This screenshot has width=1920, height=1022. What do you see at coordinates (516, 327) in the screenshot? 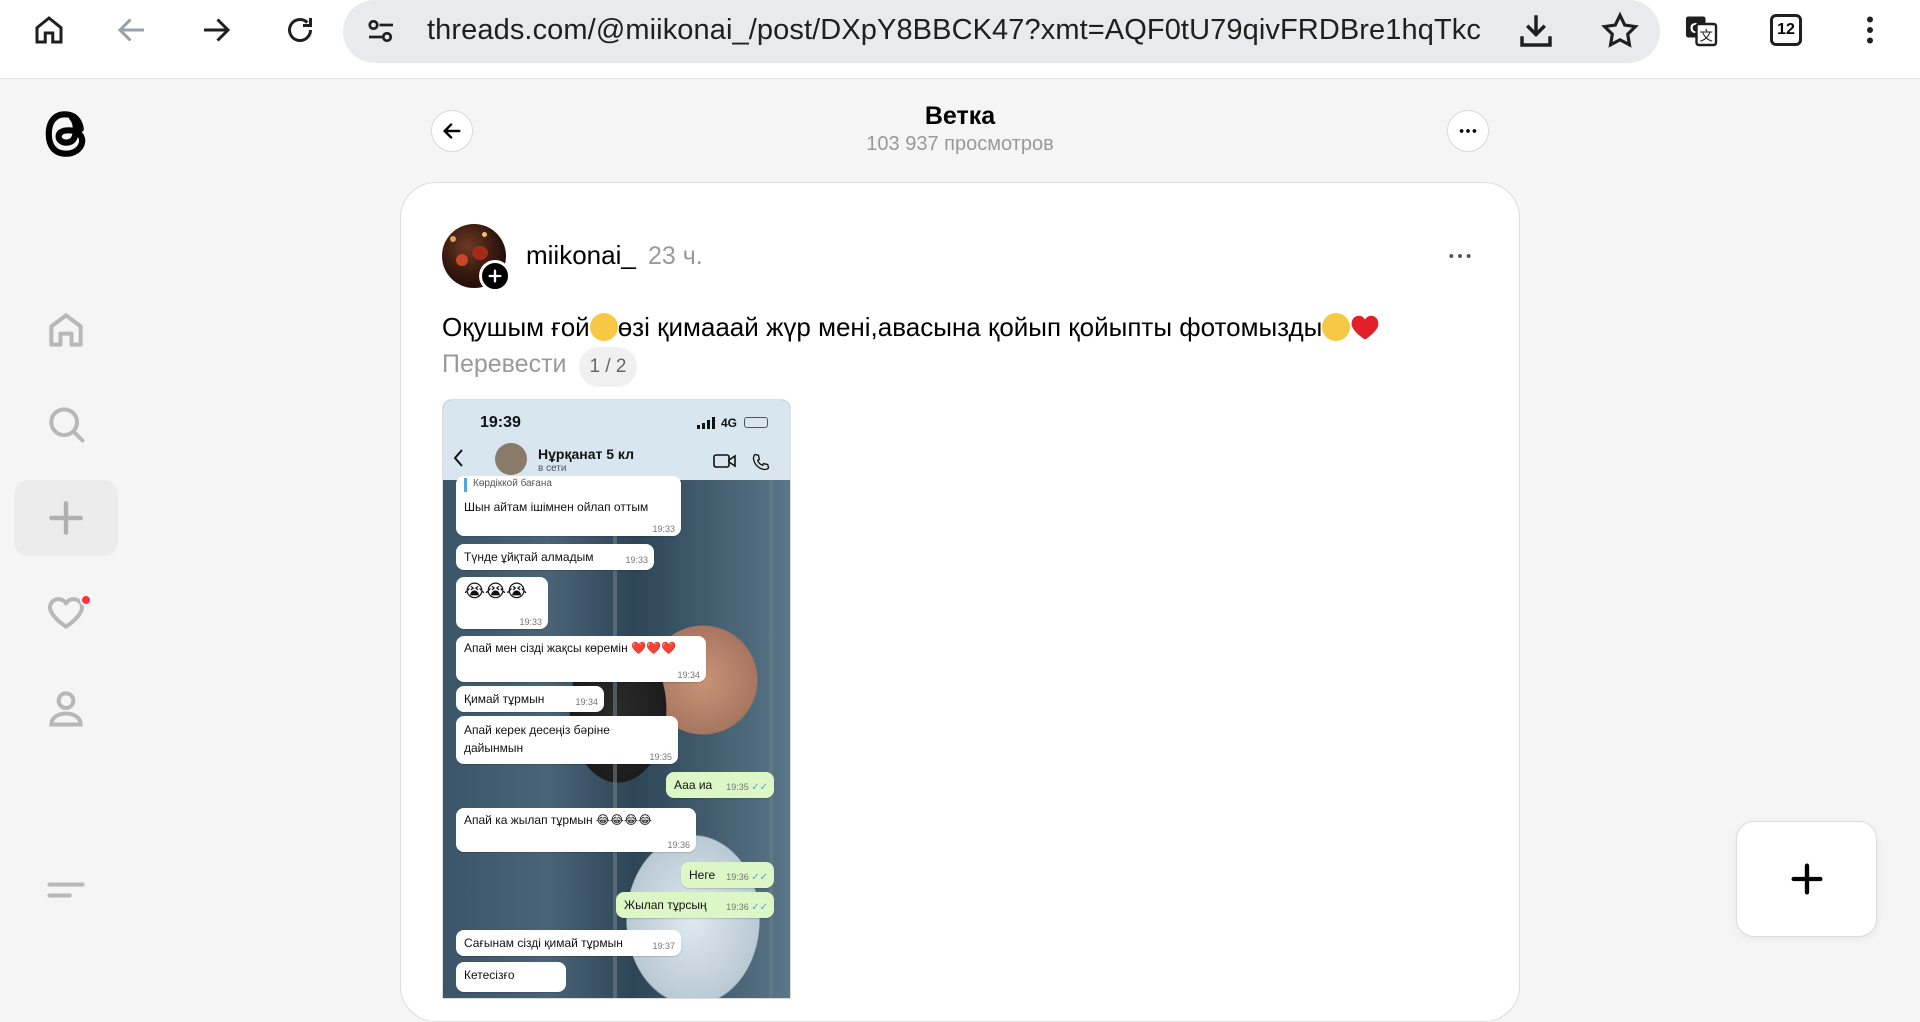
I see `caption-text-1: Оқушым ғой` at bounding box center [516, 327].